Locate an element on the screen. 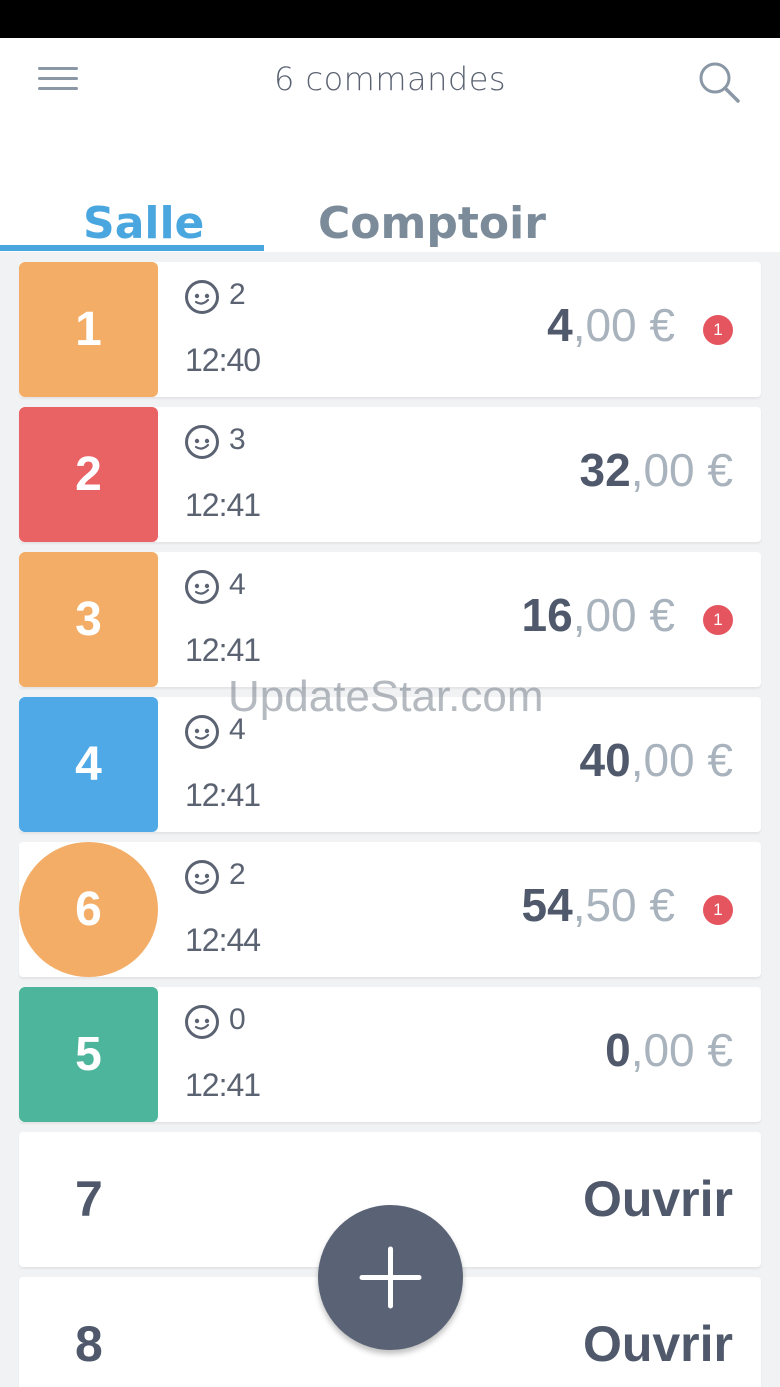 The width and height of the screenshot is (780, 1387). order-amount: 0,00 € is located at coordinates (669, 1050).